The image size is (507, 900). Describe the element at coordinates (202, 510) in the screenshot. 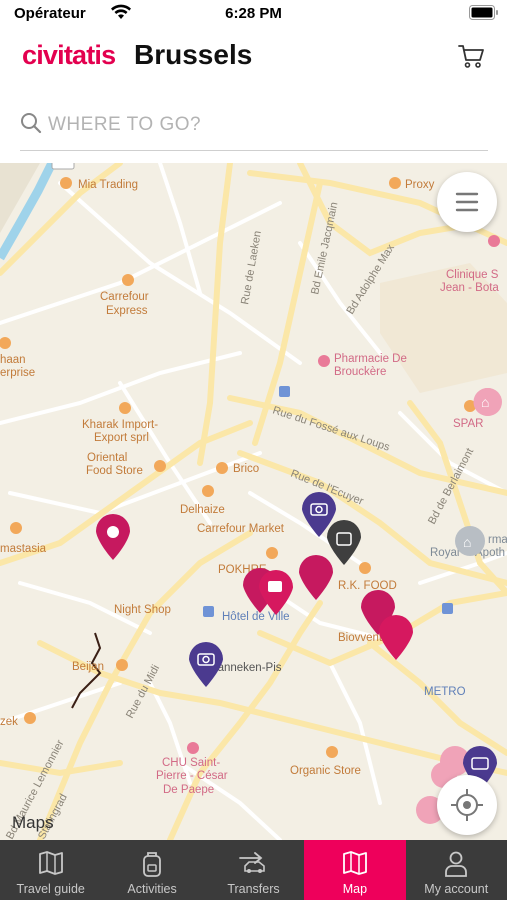

I see `poi-label: Delhaize` at that location.